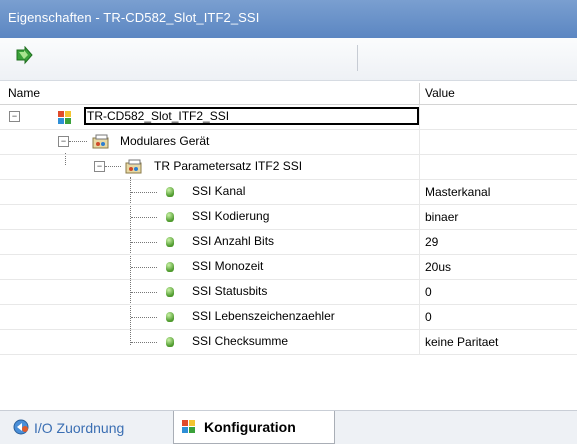 This screenshot has width=577, height=444. What do you see at coordinates (231, 216) in the screenshot?
I see `property-name: SSI Kodierung` at bounding box center [231, 216].